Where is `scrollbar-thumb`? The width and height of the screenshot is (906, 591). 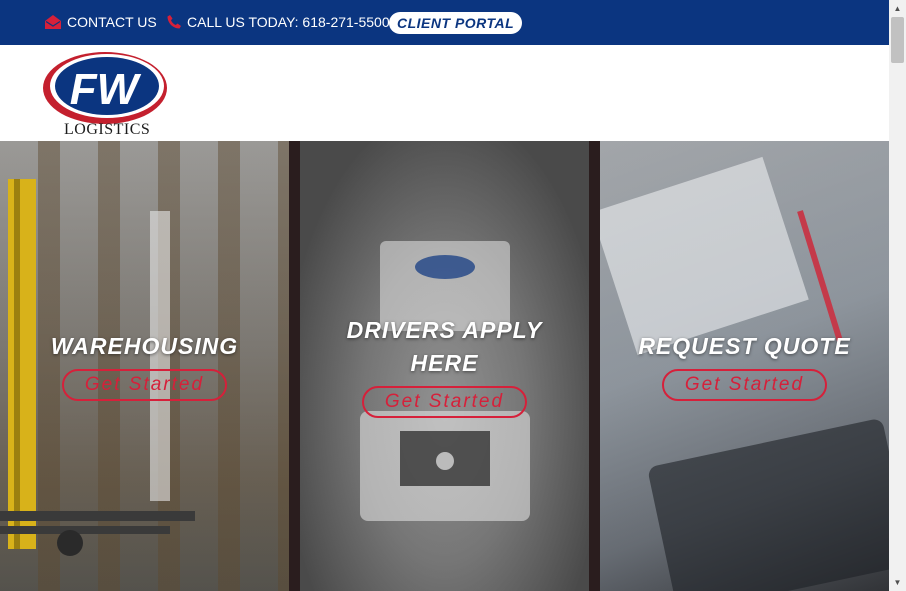 scrollbar-thumb is located at coordinates (897, 40).